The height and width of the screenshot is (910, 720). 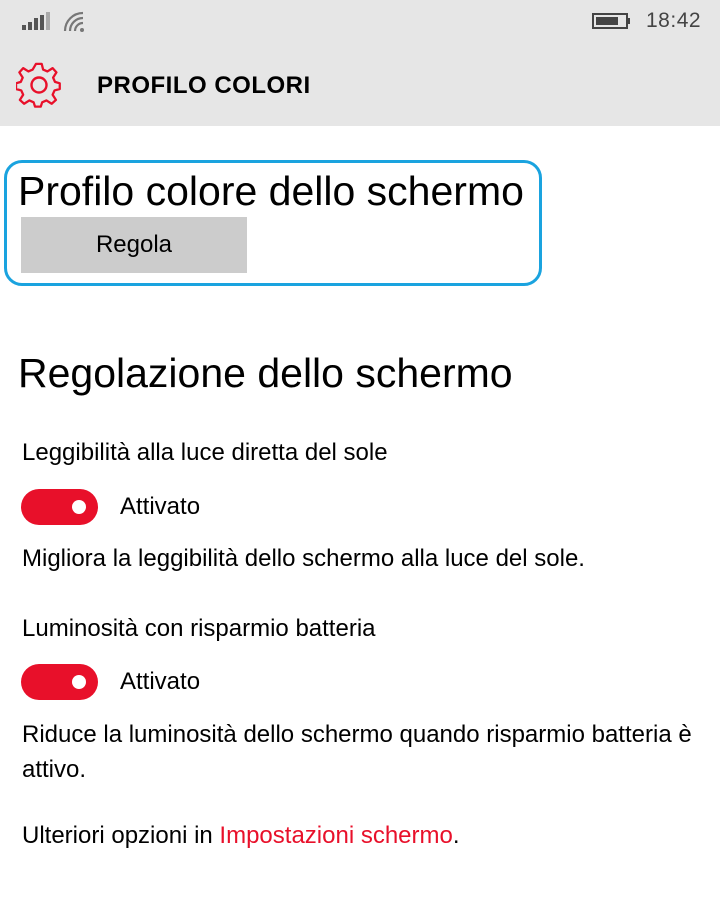 I want to click on status-bar: 18:42, so click(x=360, y=22).